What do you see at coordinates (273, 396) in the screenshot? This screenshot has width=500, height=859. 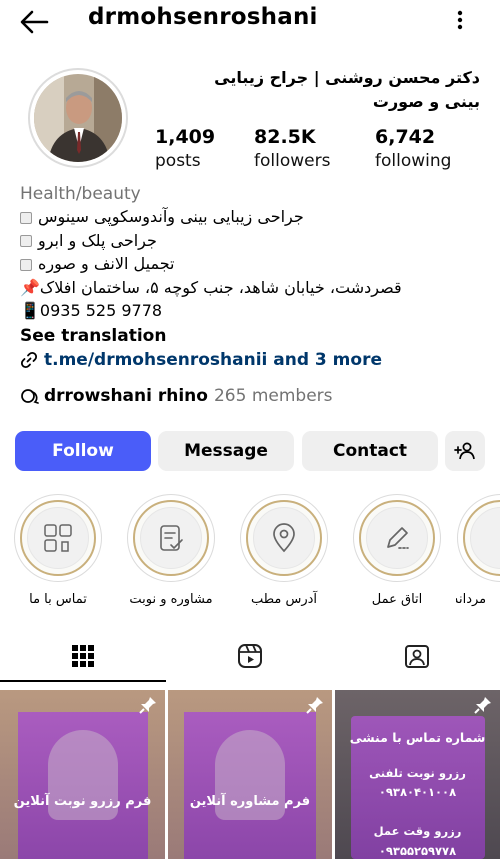 I see `channel-members: 265 members` at bounding box center [273, 396].